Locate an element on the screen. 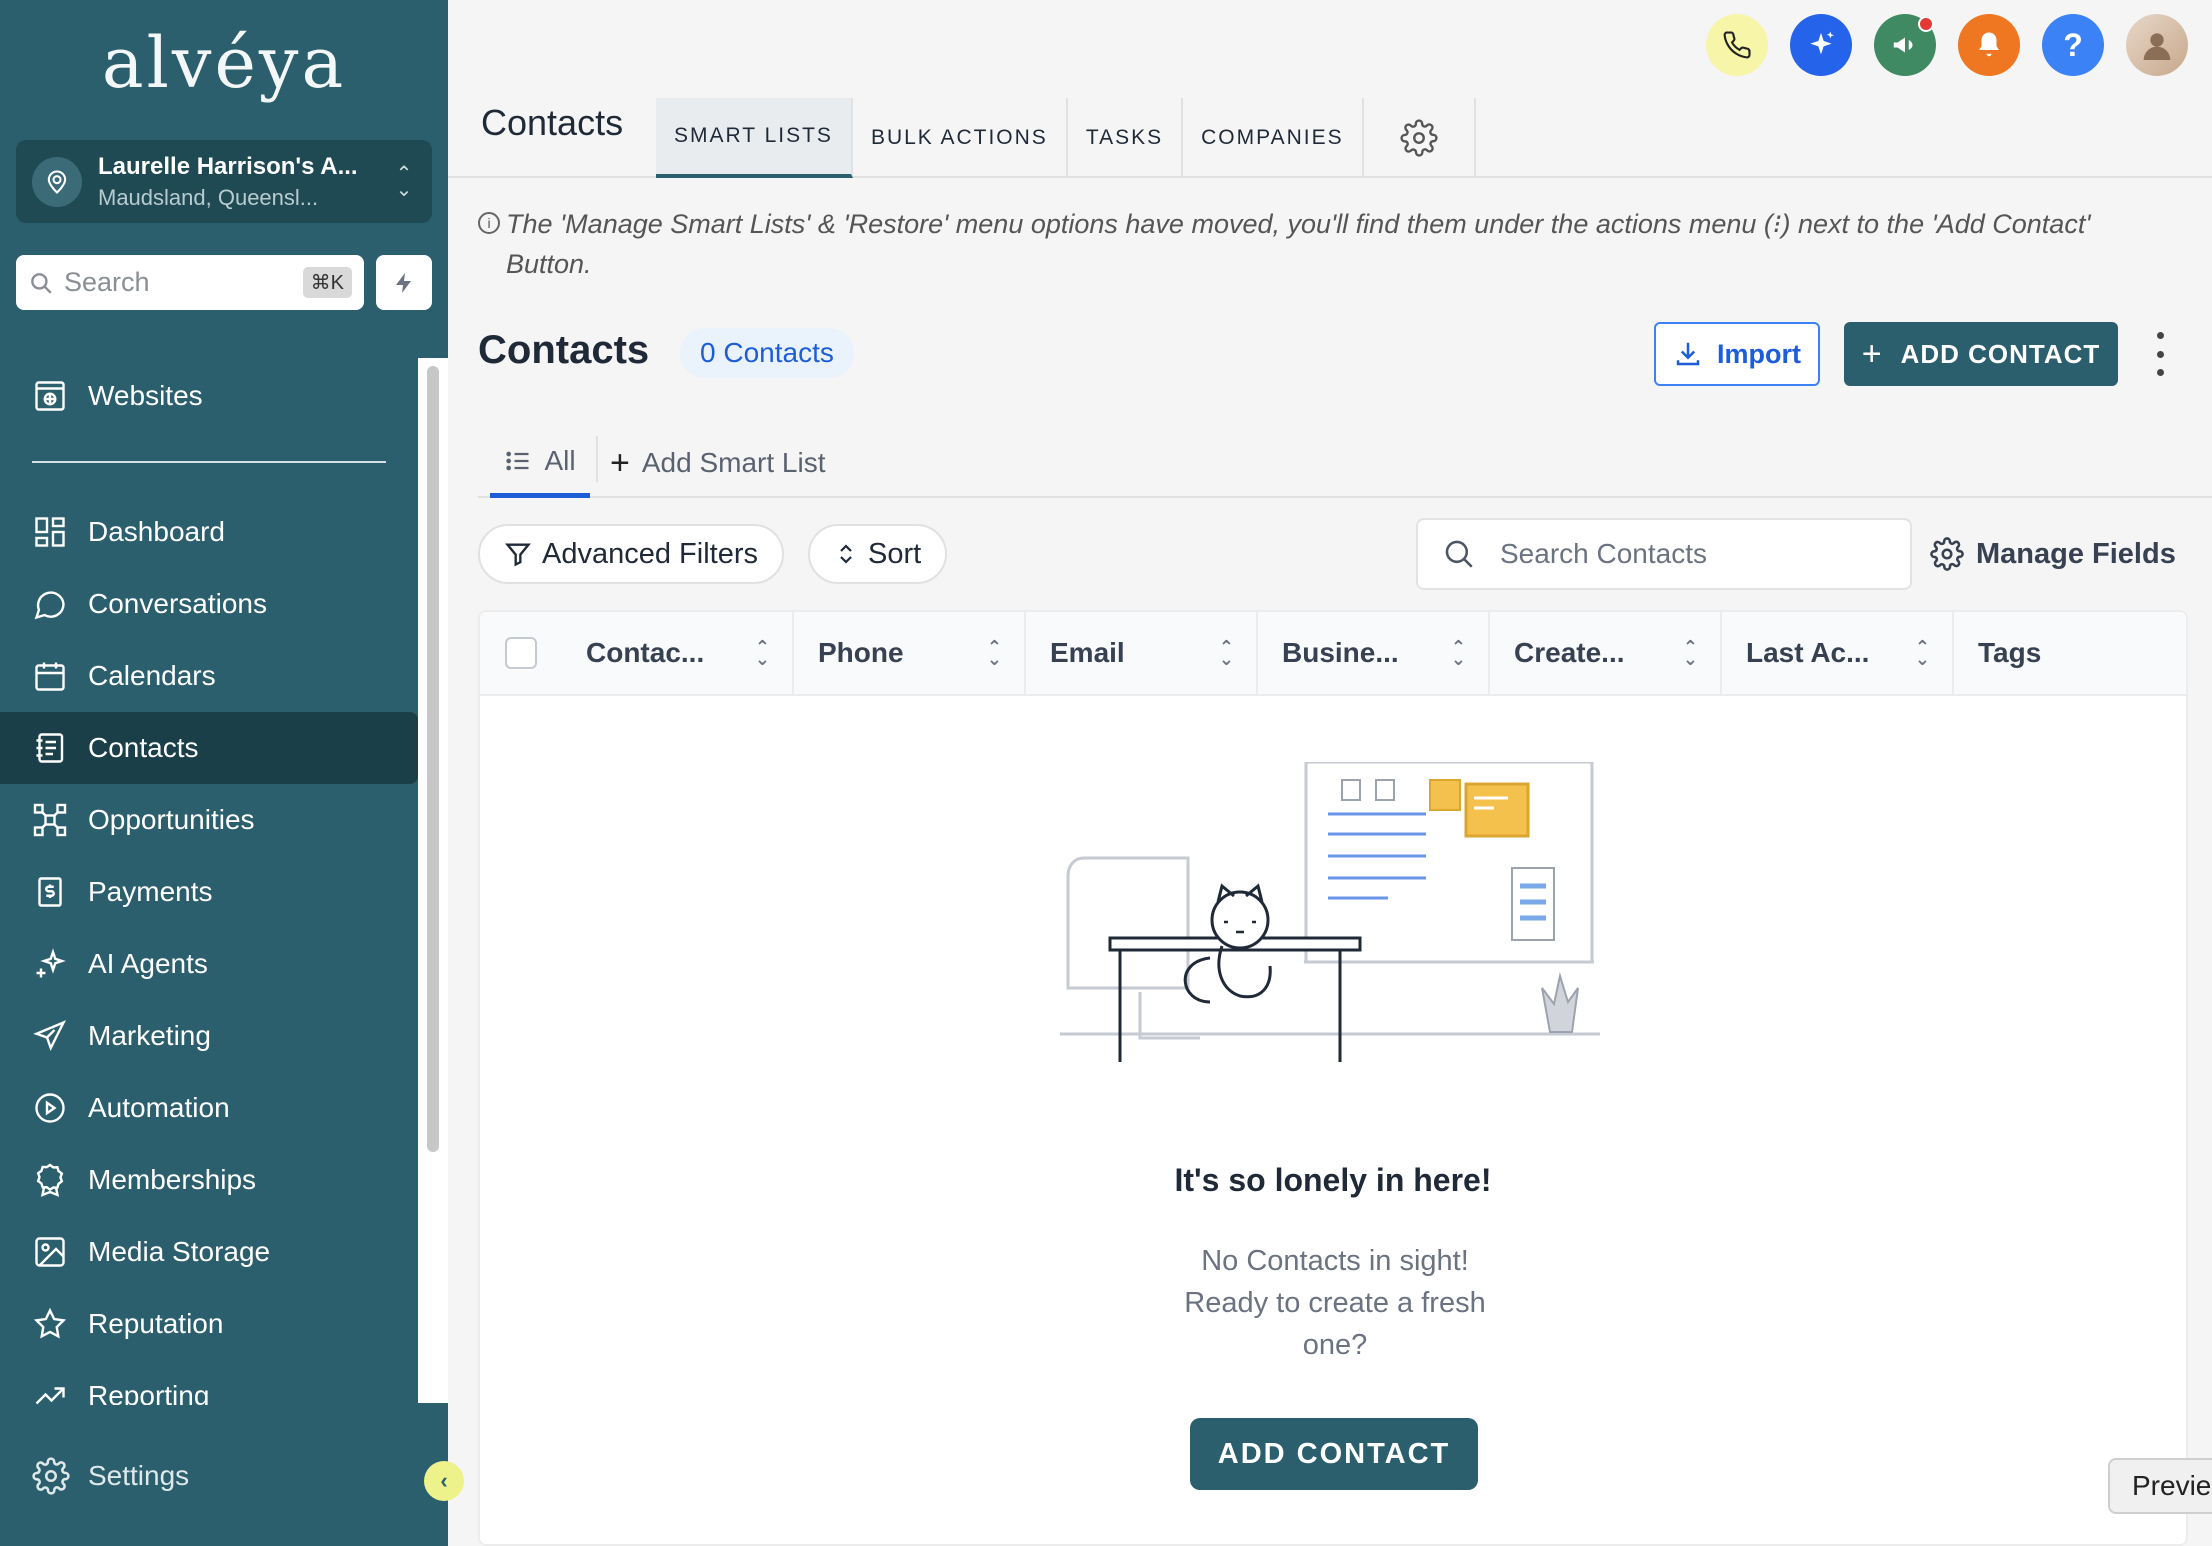 The image size is (2212, 1546). sparkle-icon is located at coordinates (1822, 43).